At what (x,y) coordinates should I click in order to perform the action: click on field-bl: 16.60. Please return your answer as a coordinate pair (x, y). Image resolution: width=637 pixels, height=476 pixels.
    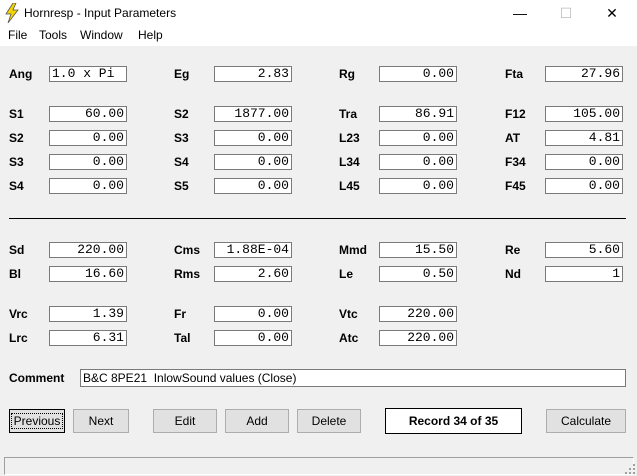
    Looking at the image, I should click on (88, 274).